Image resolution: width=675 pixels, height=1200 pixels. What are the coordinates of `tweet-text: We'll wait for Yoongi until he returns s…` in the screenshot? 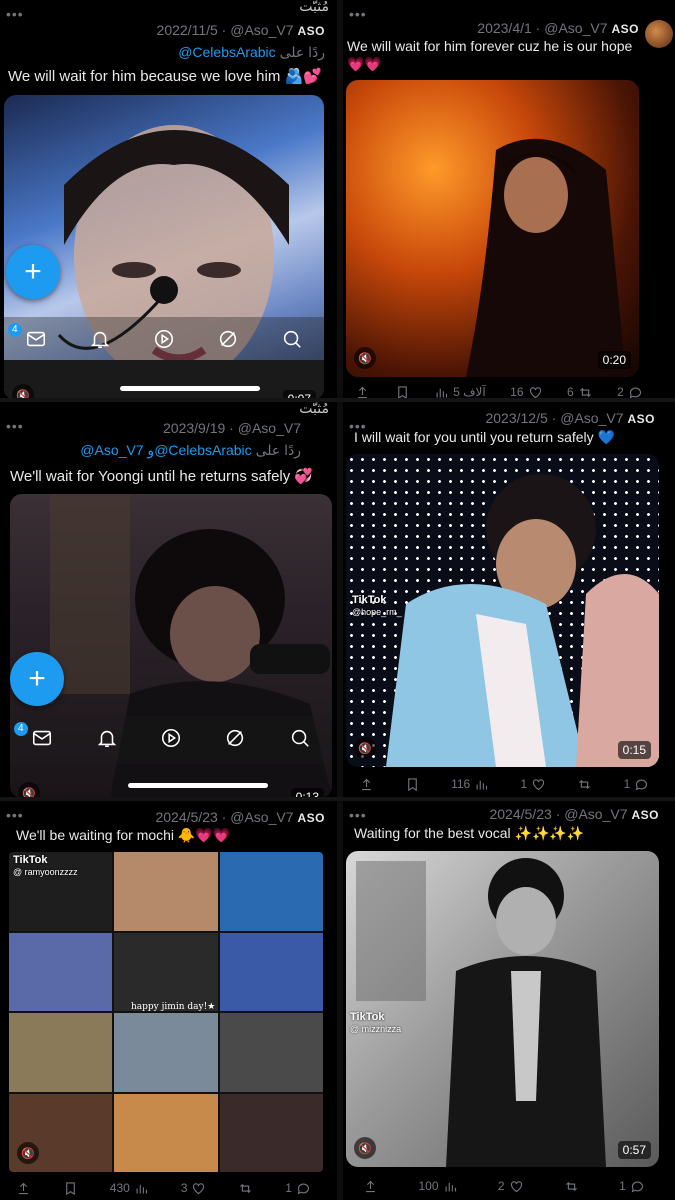 It's located at (162, 476).